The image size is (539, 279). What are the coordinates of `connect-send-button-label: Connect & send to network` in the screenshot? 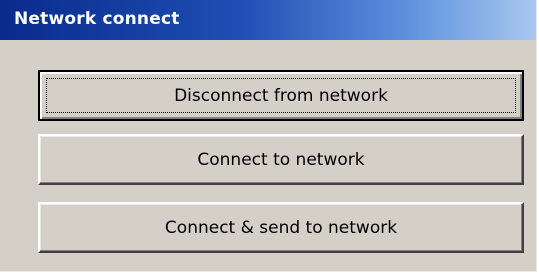 It's located at (281, 227).